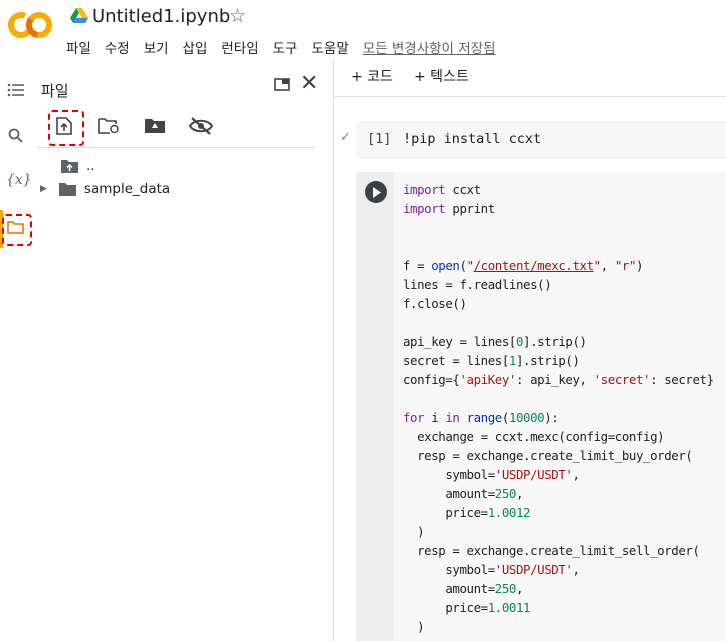 This screenshot has height=641, width=726. Describe the element at coordinates (375, 406) in the screenshot. I see `cell-2-gutter` at that location.